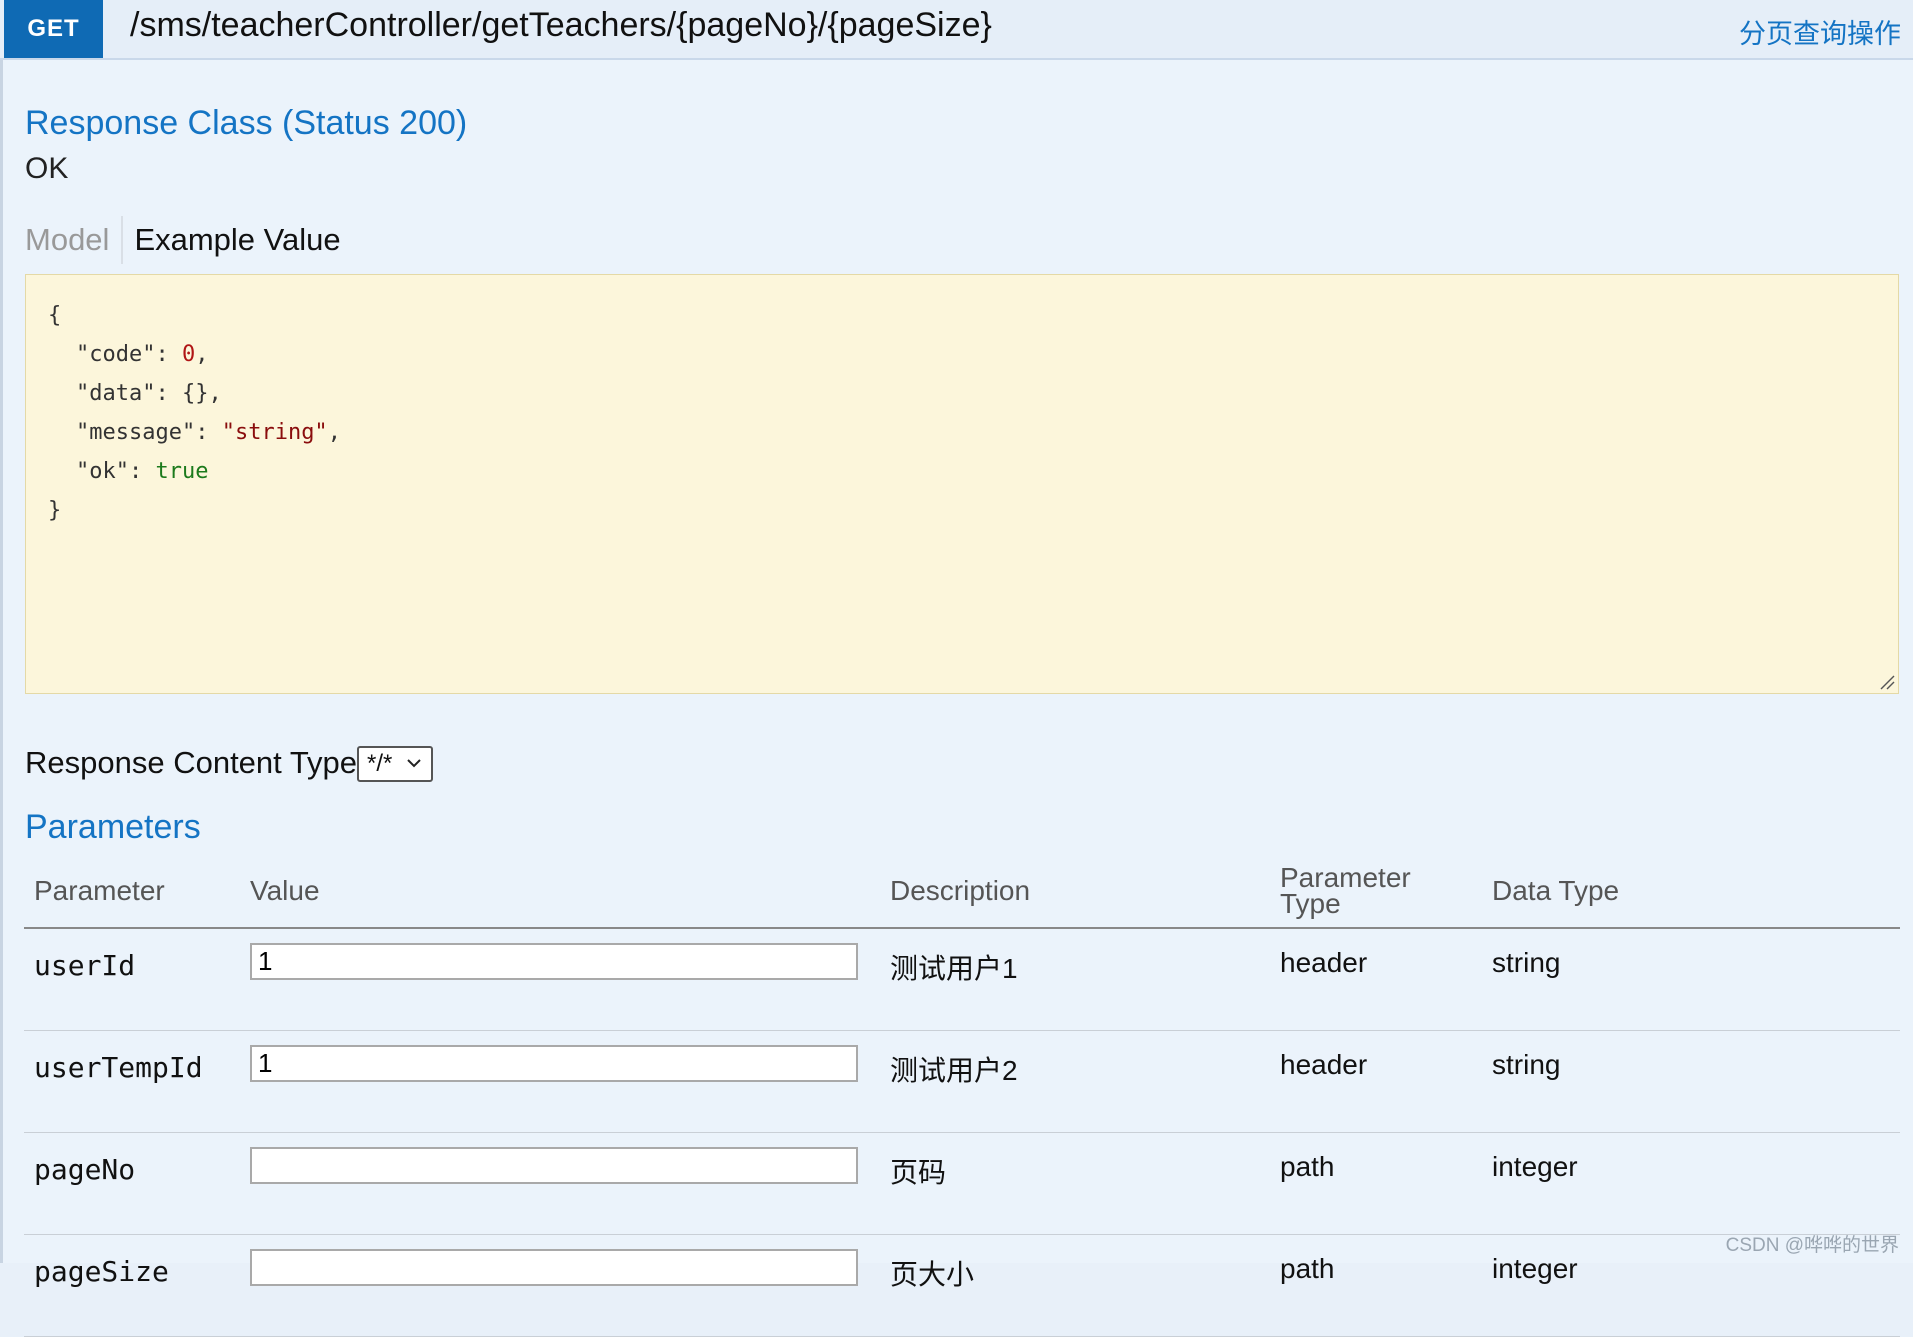 The width and height of the screenshot is (1913, 1337). I want to click on watermark: CSDN @哗哗的世界, so click(1812, 1245).